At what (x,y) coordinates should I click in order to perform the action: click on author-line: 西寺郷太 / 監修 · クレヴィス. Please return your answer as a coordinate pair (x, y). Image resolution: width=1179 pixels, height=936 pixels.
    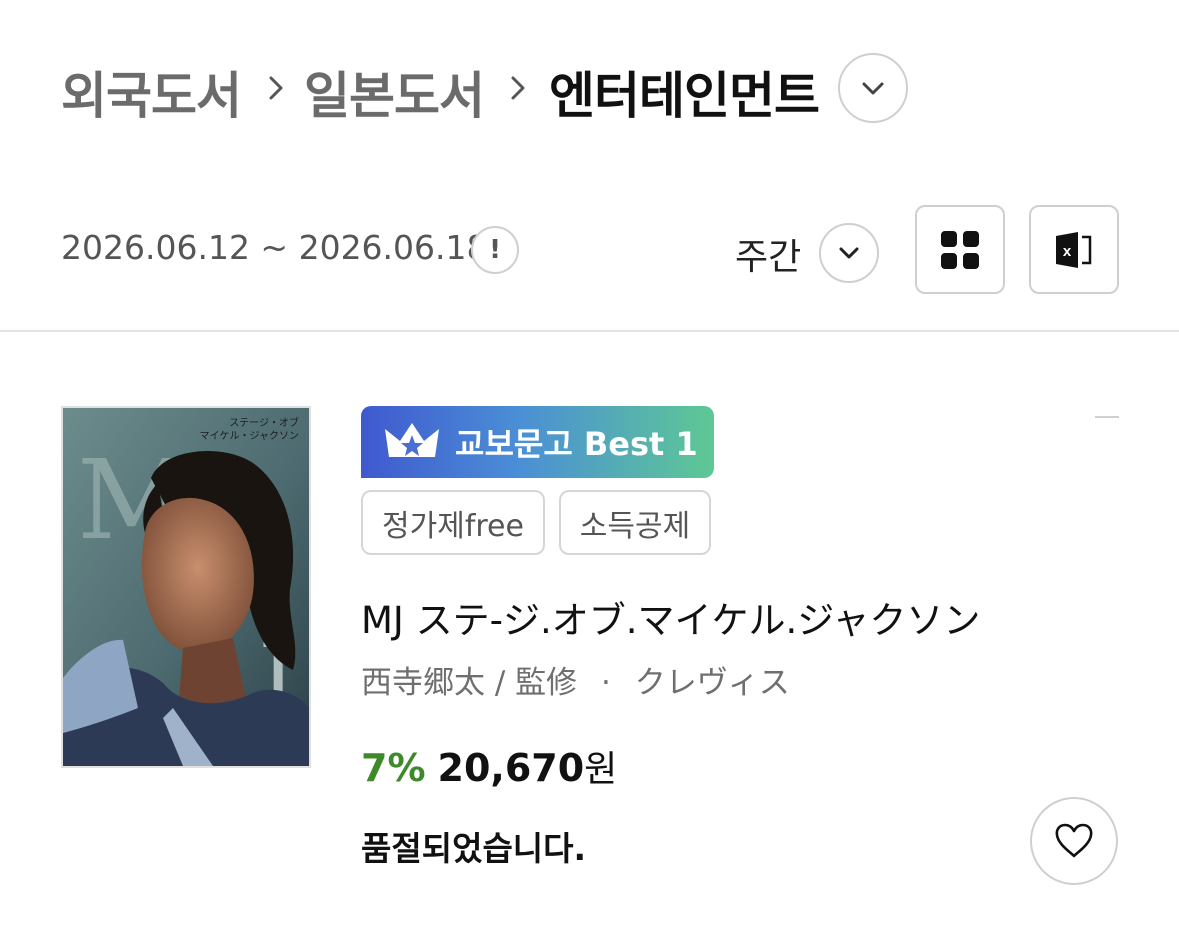
    Looking at the image, I should click on (575, 679).